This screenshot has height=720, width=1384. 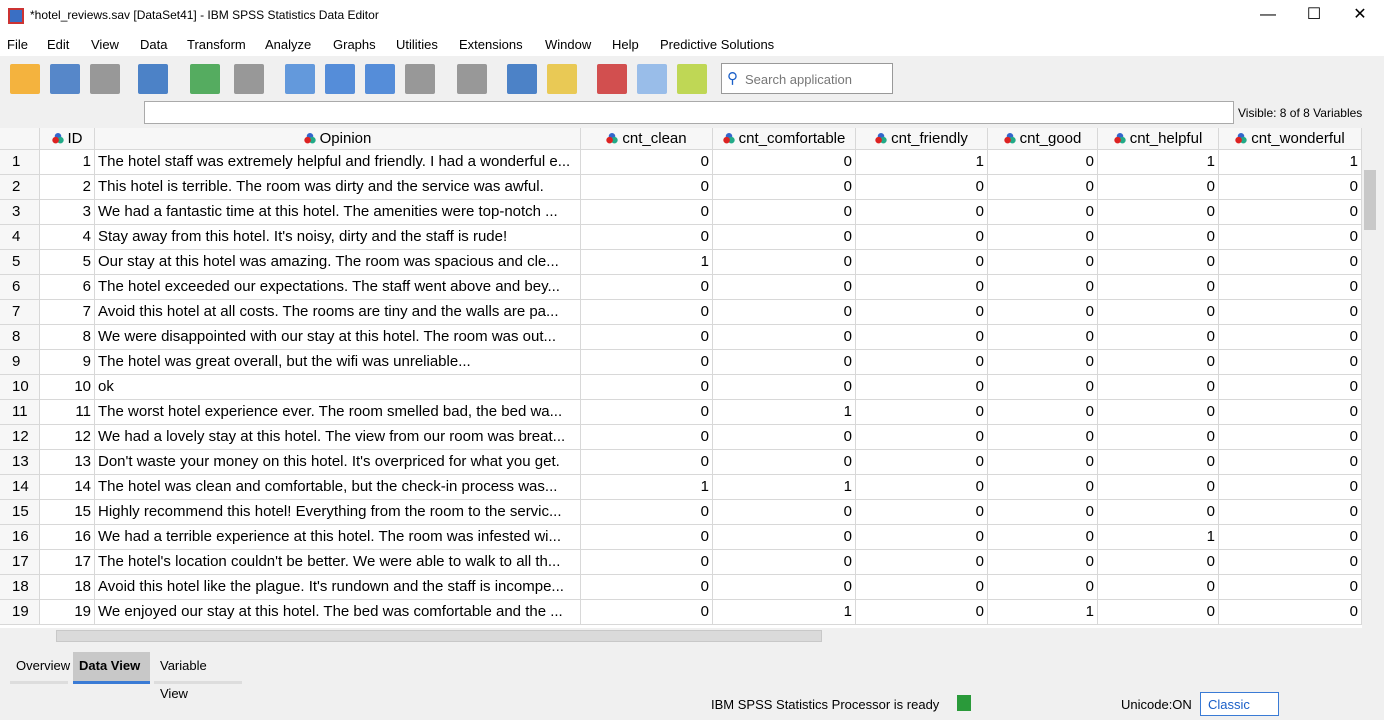 I want to click on row-number: 19, so click(x=20, y=612).